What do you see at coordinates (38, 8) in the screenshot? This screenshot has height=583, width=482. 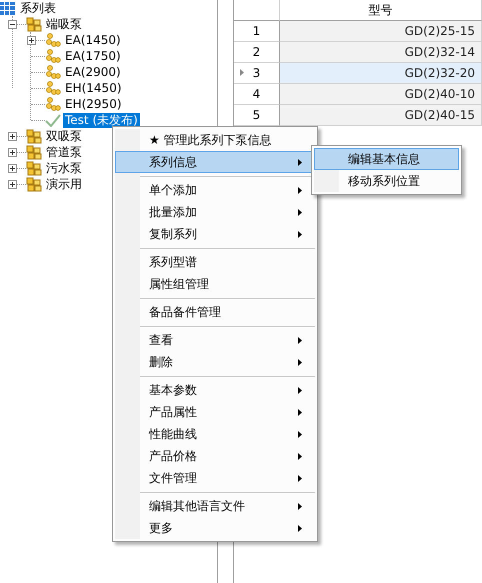 I see `tree-item: 系列表` at bounding box center [38, 8].